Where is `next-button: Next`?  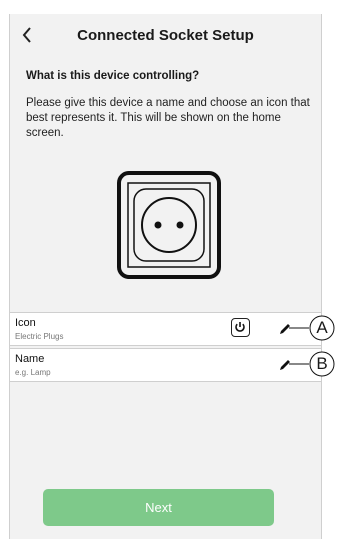
next-button: Next is located at coordinates (158, 507).